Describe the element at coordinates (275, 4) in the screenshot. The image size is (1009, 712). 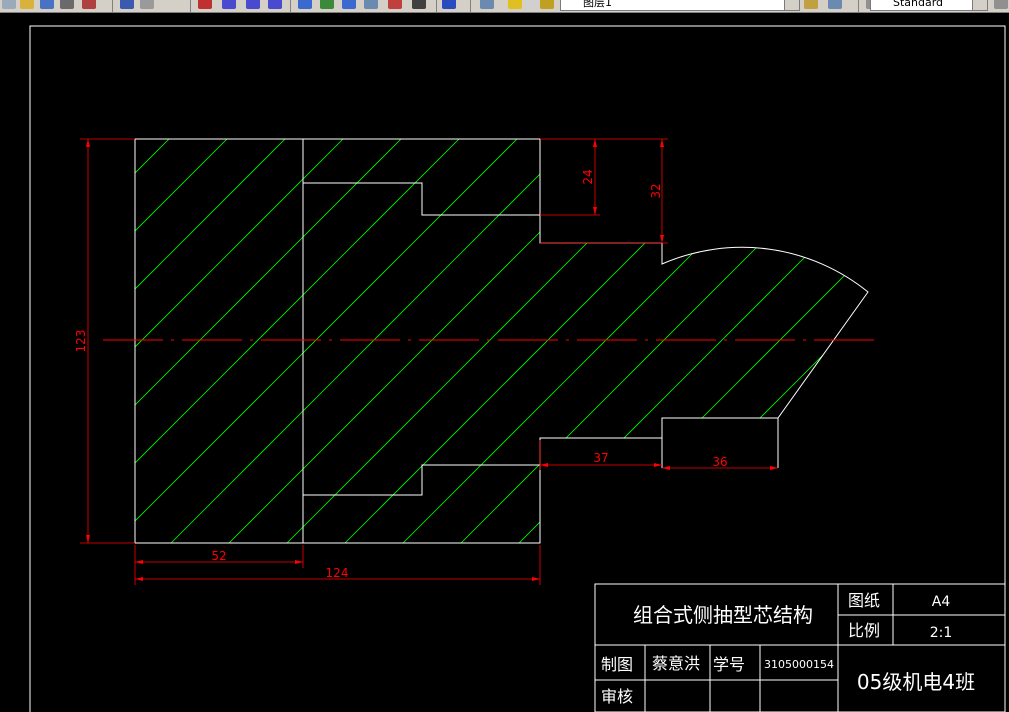
I see `zoom-previous-icon` at that location.